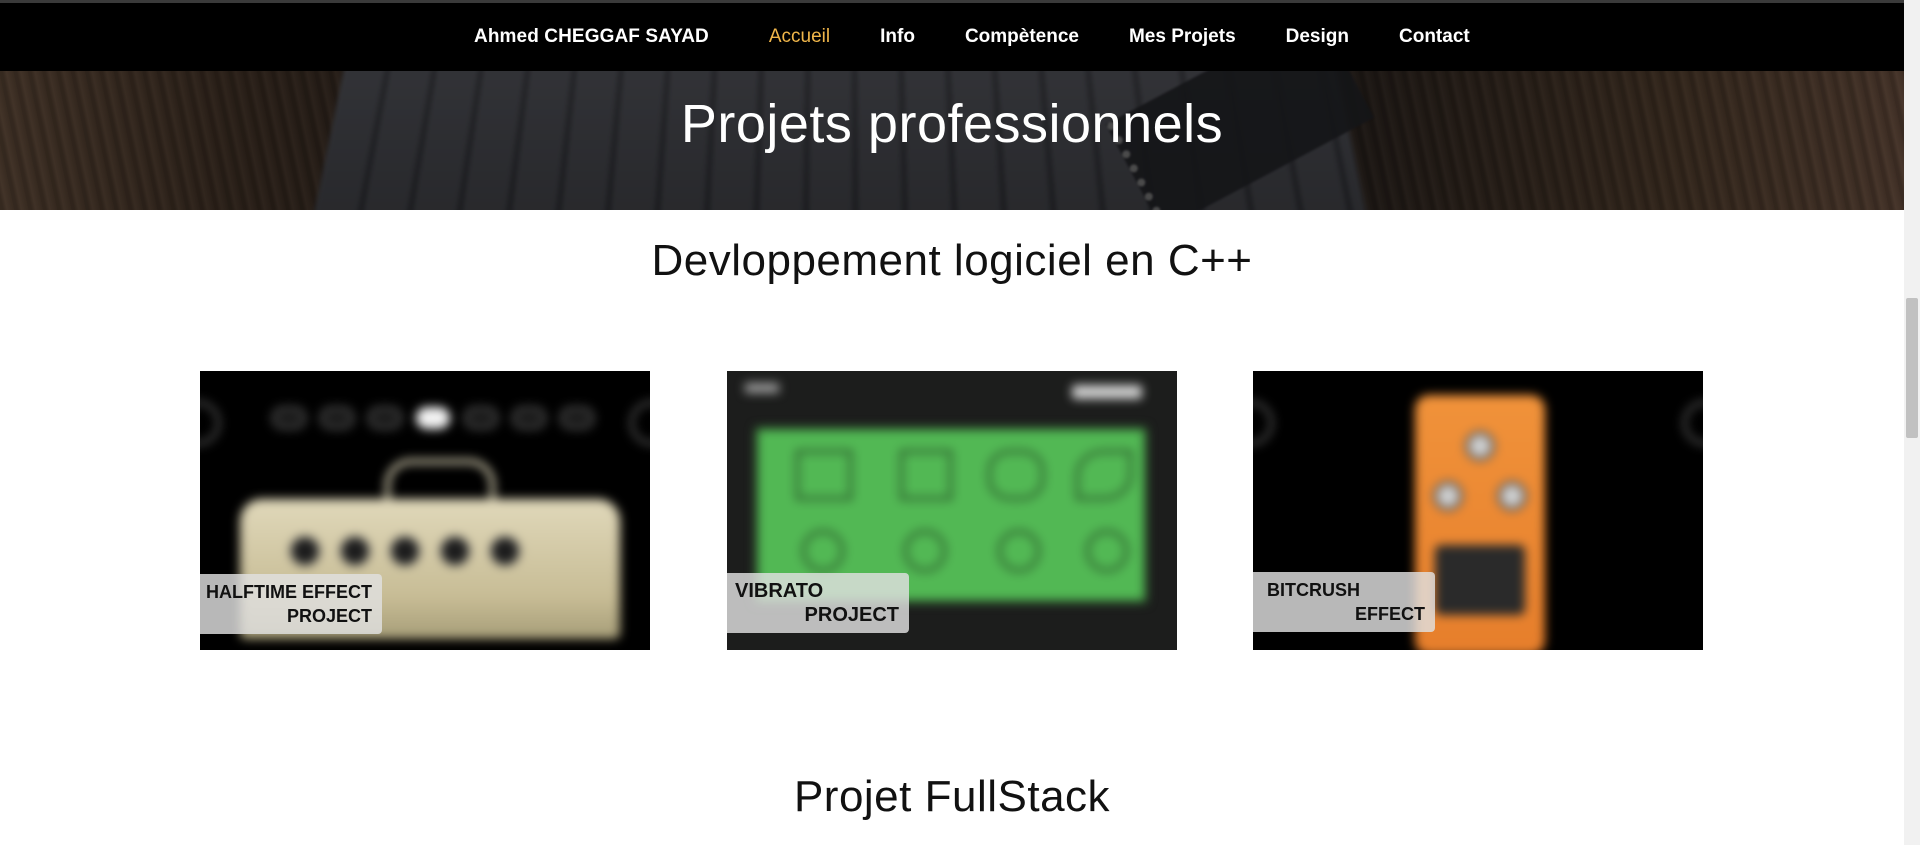 Image resolution: width=1920 pixels, height=845 pixels. I want to click on preset-buttons, so click(433, 418).